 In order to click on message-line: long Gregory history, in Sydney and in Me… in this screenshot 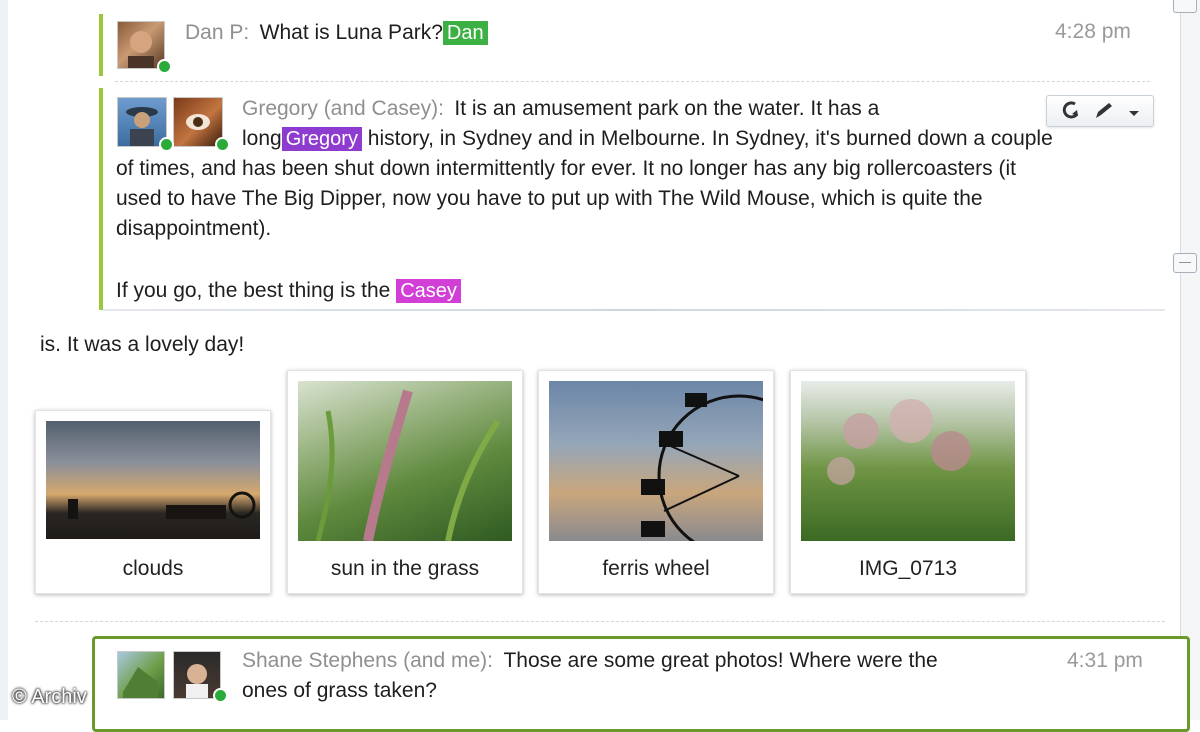, I will do `click(647, 139)`.